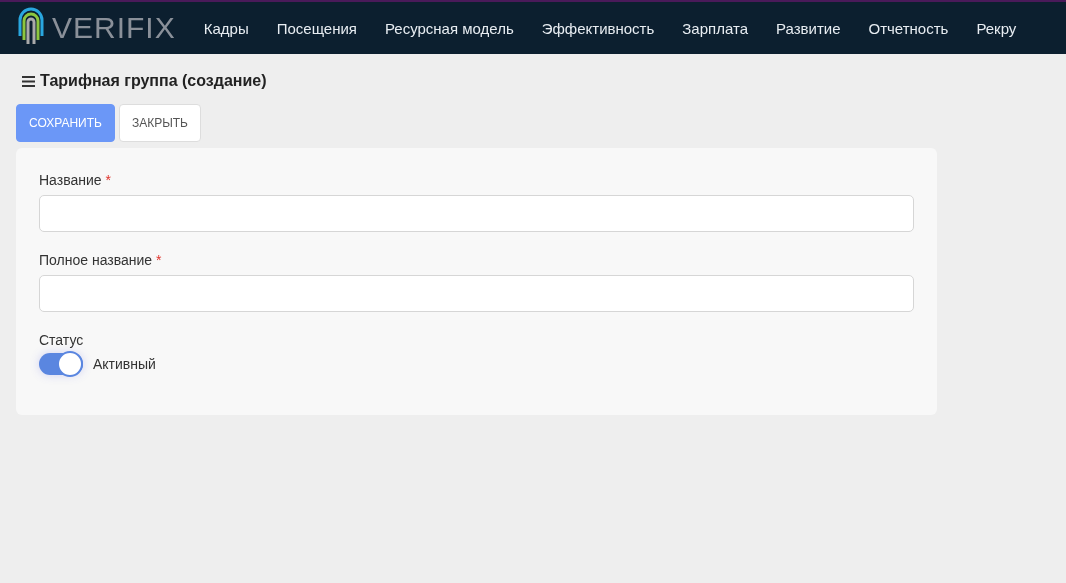 The image size is (1066, 583). Describe the element at coordinates (153, 81) in the screenshot. I see `page-title: Тарифная группа (создание)` at that location.